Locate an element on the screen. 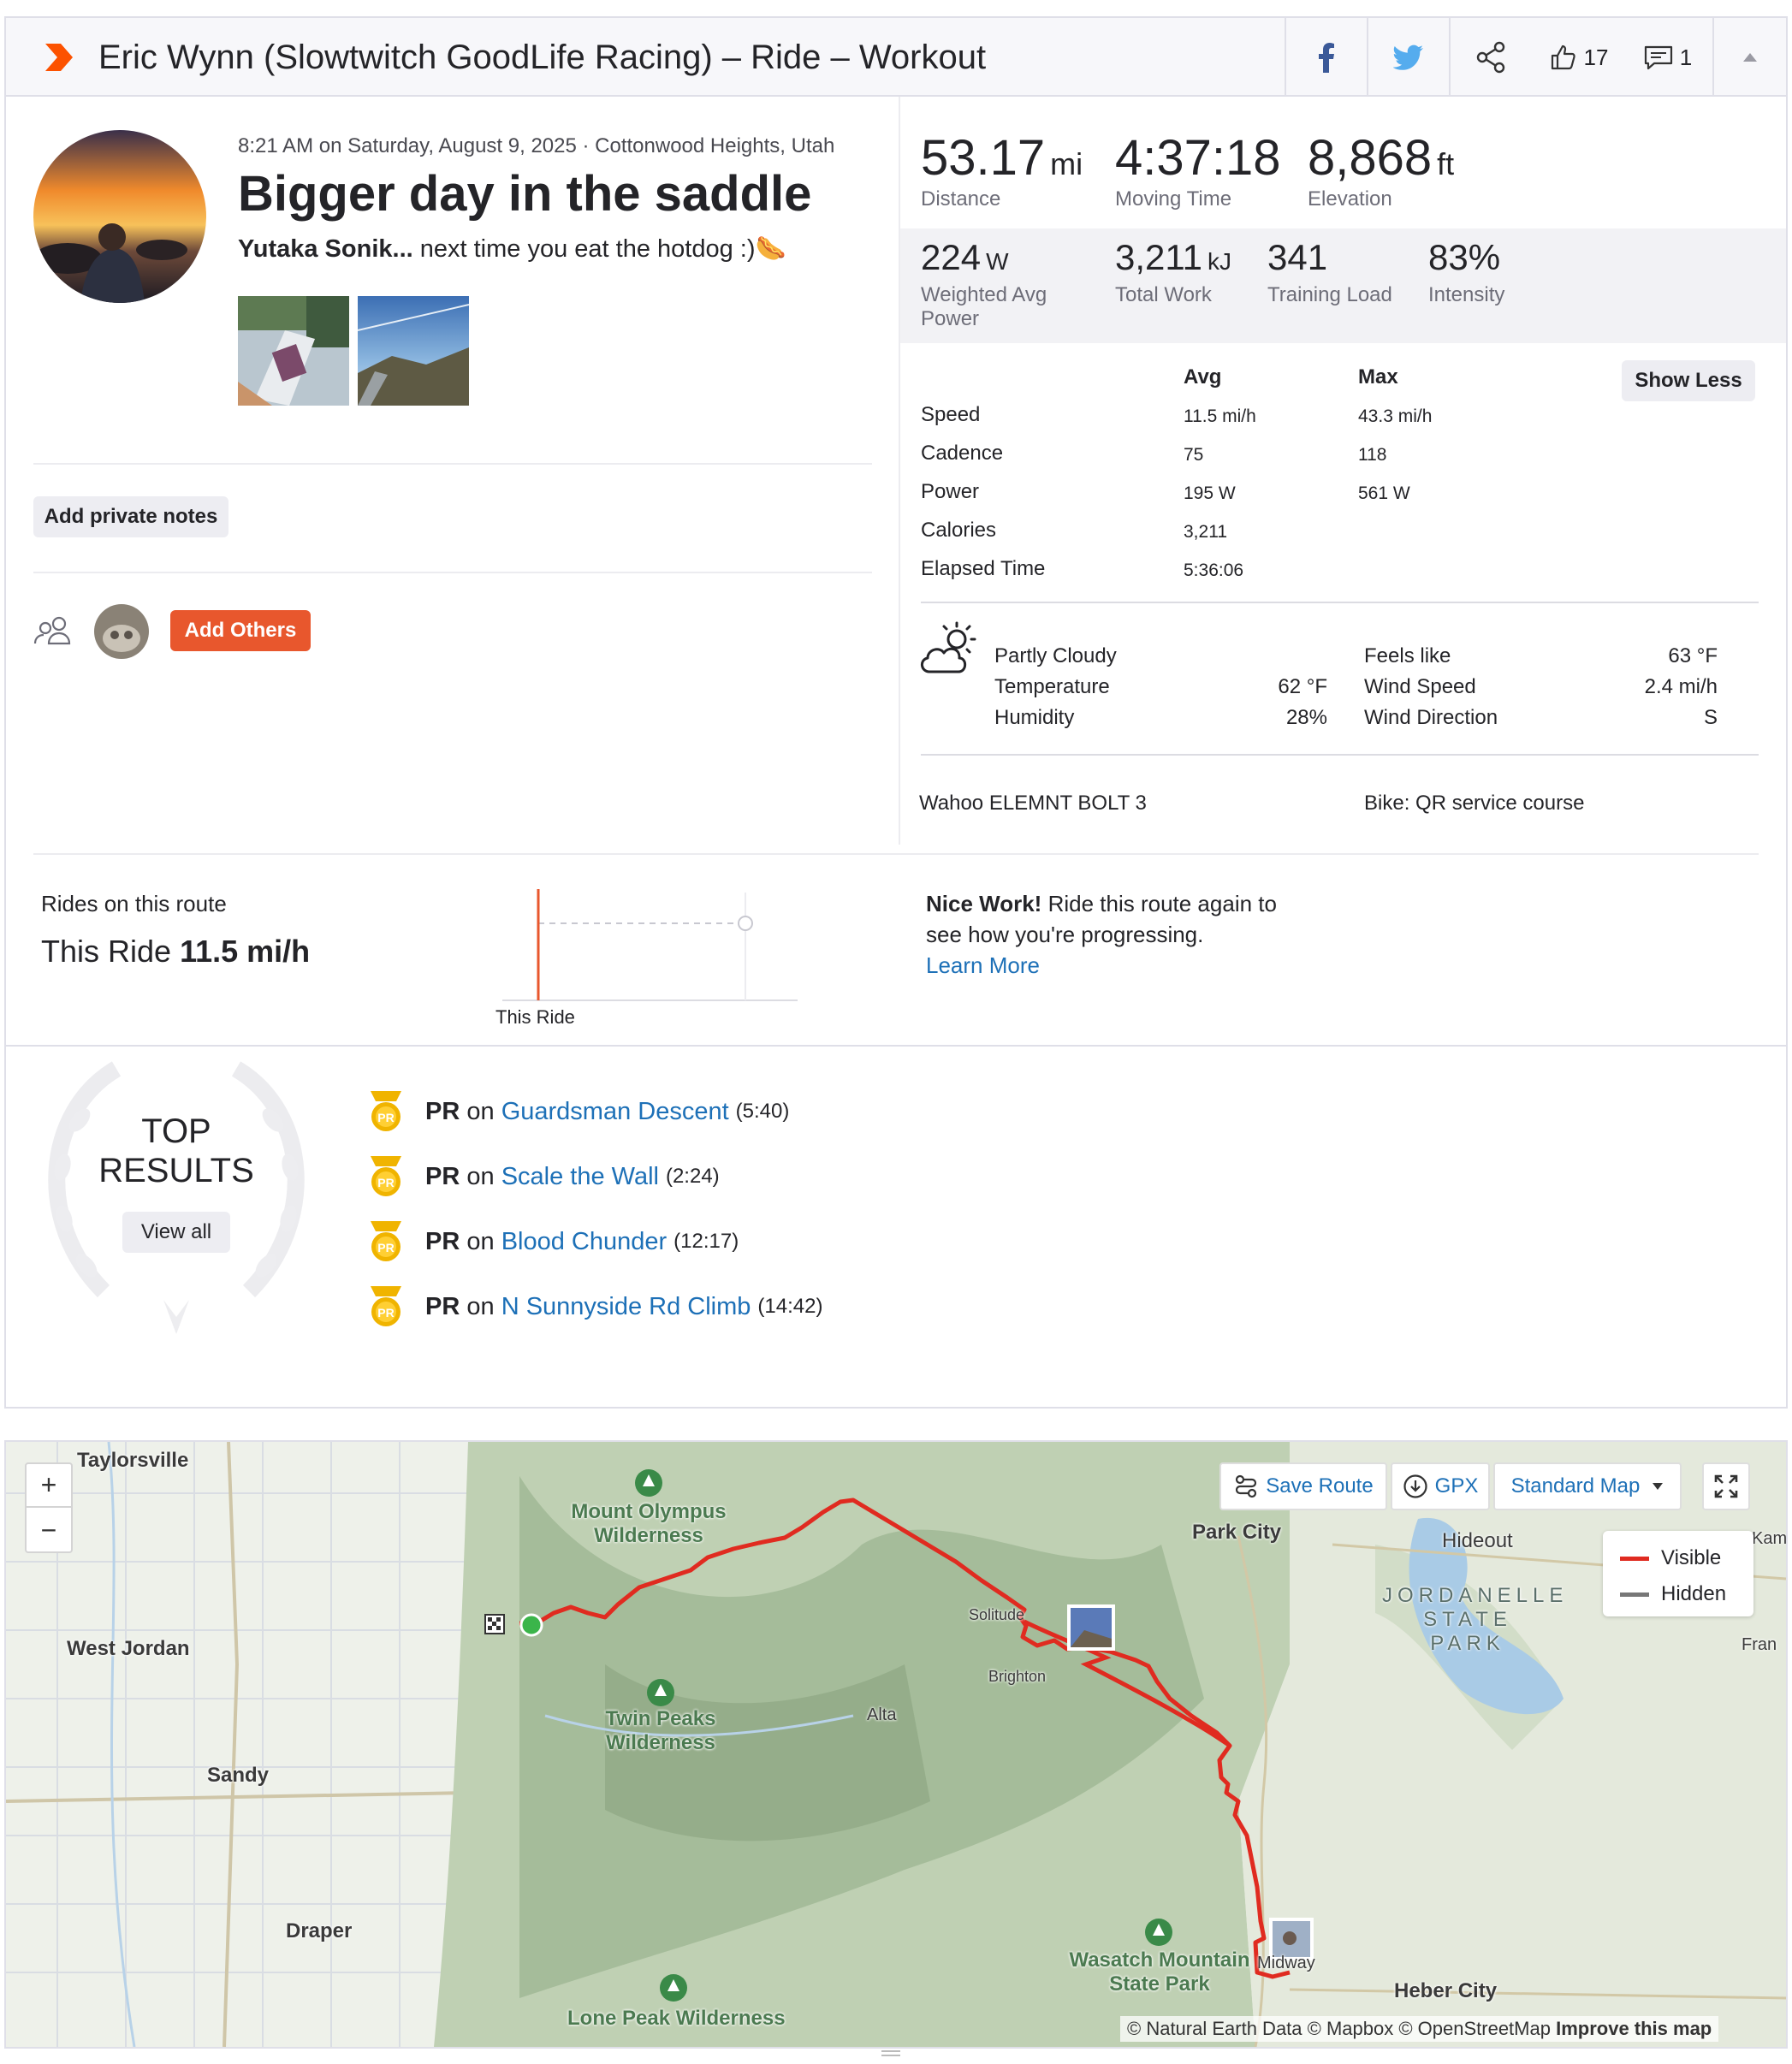 The width and height of the screenshot is (1792, 2064). stat-distance-value: 53.17 mi is located at coordinates (1002, 158).